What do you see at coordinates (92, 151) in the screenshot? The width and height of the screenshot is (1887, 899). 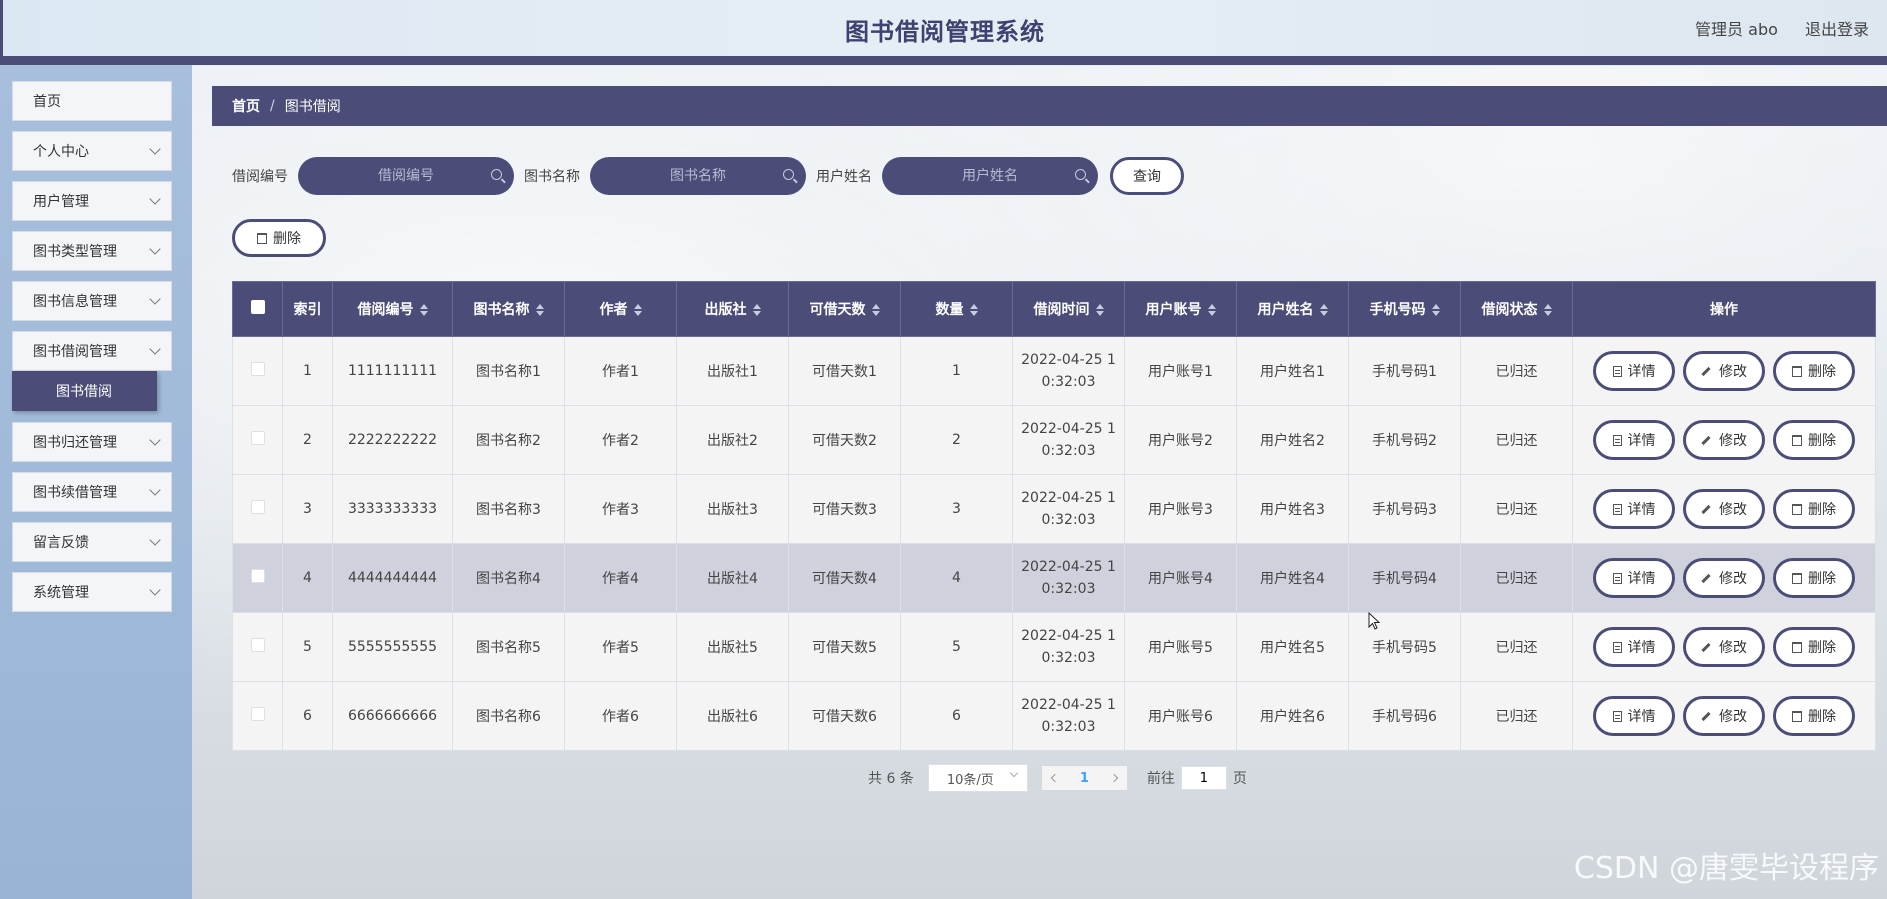 I see `sidebar-item-personal-center: 个人中心` at bounding box center [92, 151].